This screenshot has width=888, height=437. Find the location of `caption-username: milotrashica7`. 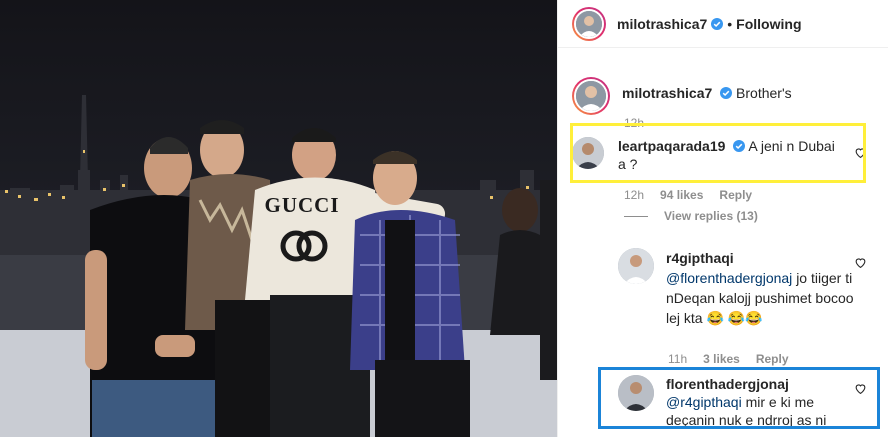

caption-username: milotrashica7 is located at coordinates (667, 93).